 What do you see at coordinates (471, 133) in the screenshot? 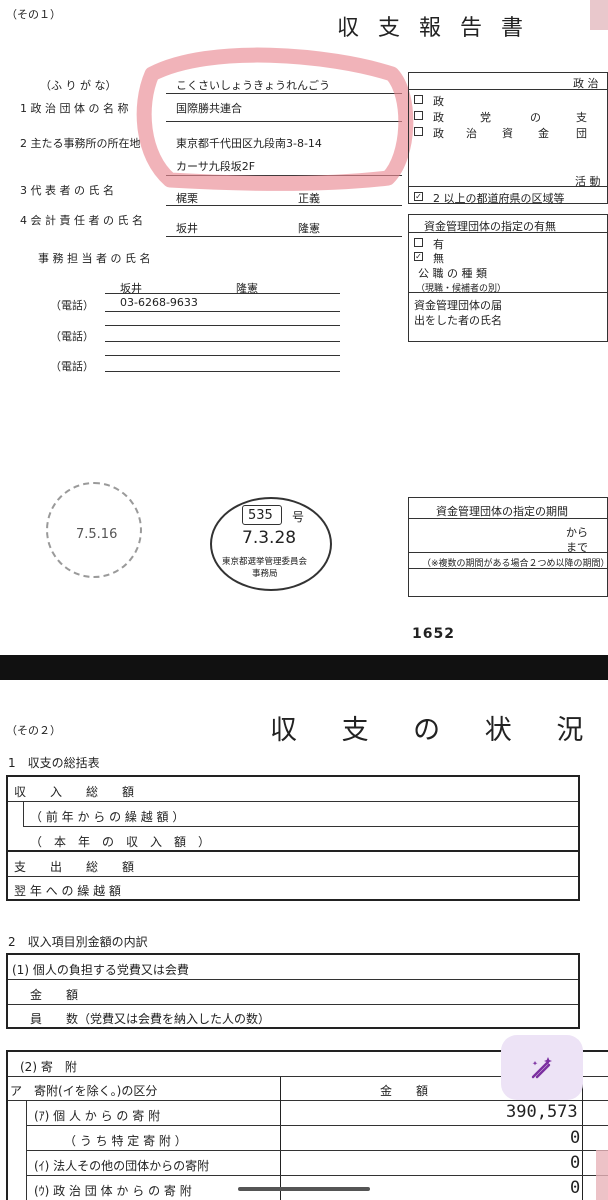
I see `type-fund-2: 治` at bounding box center [471, 133].